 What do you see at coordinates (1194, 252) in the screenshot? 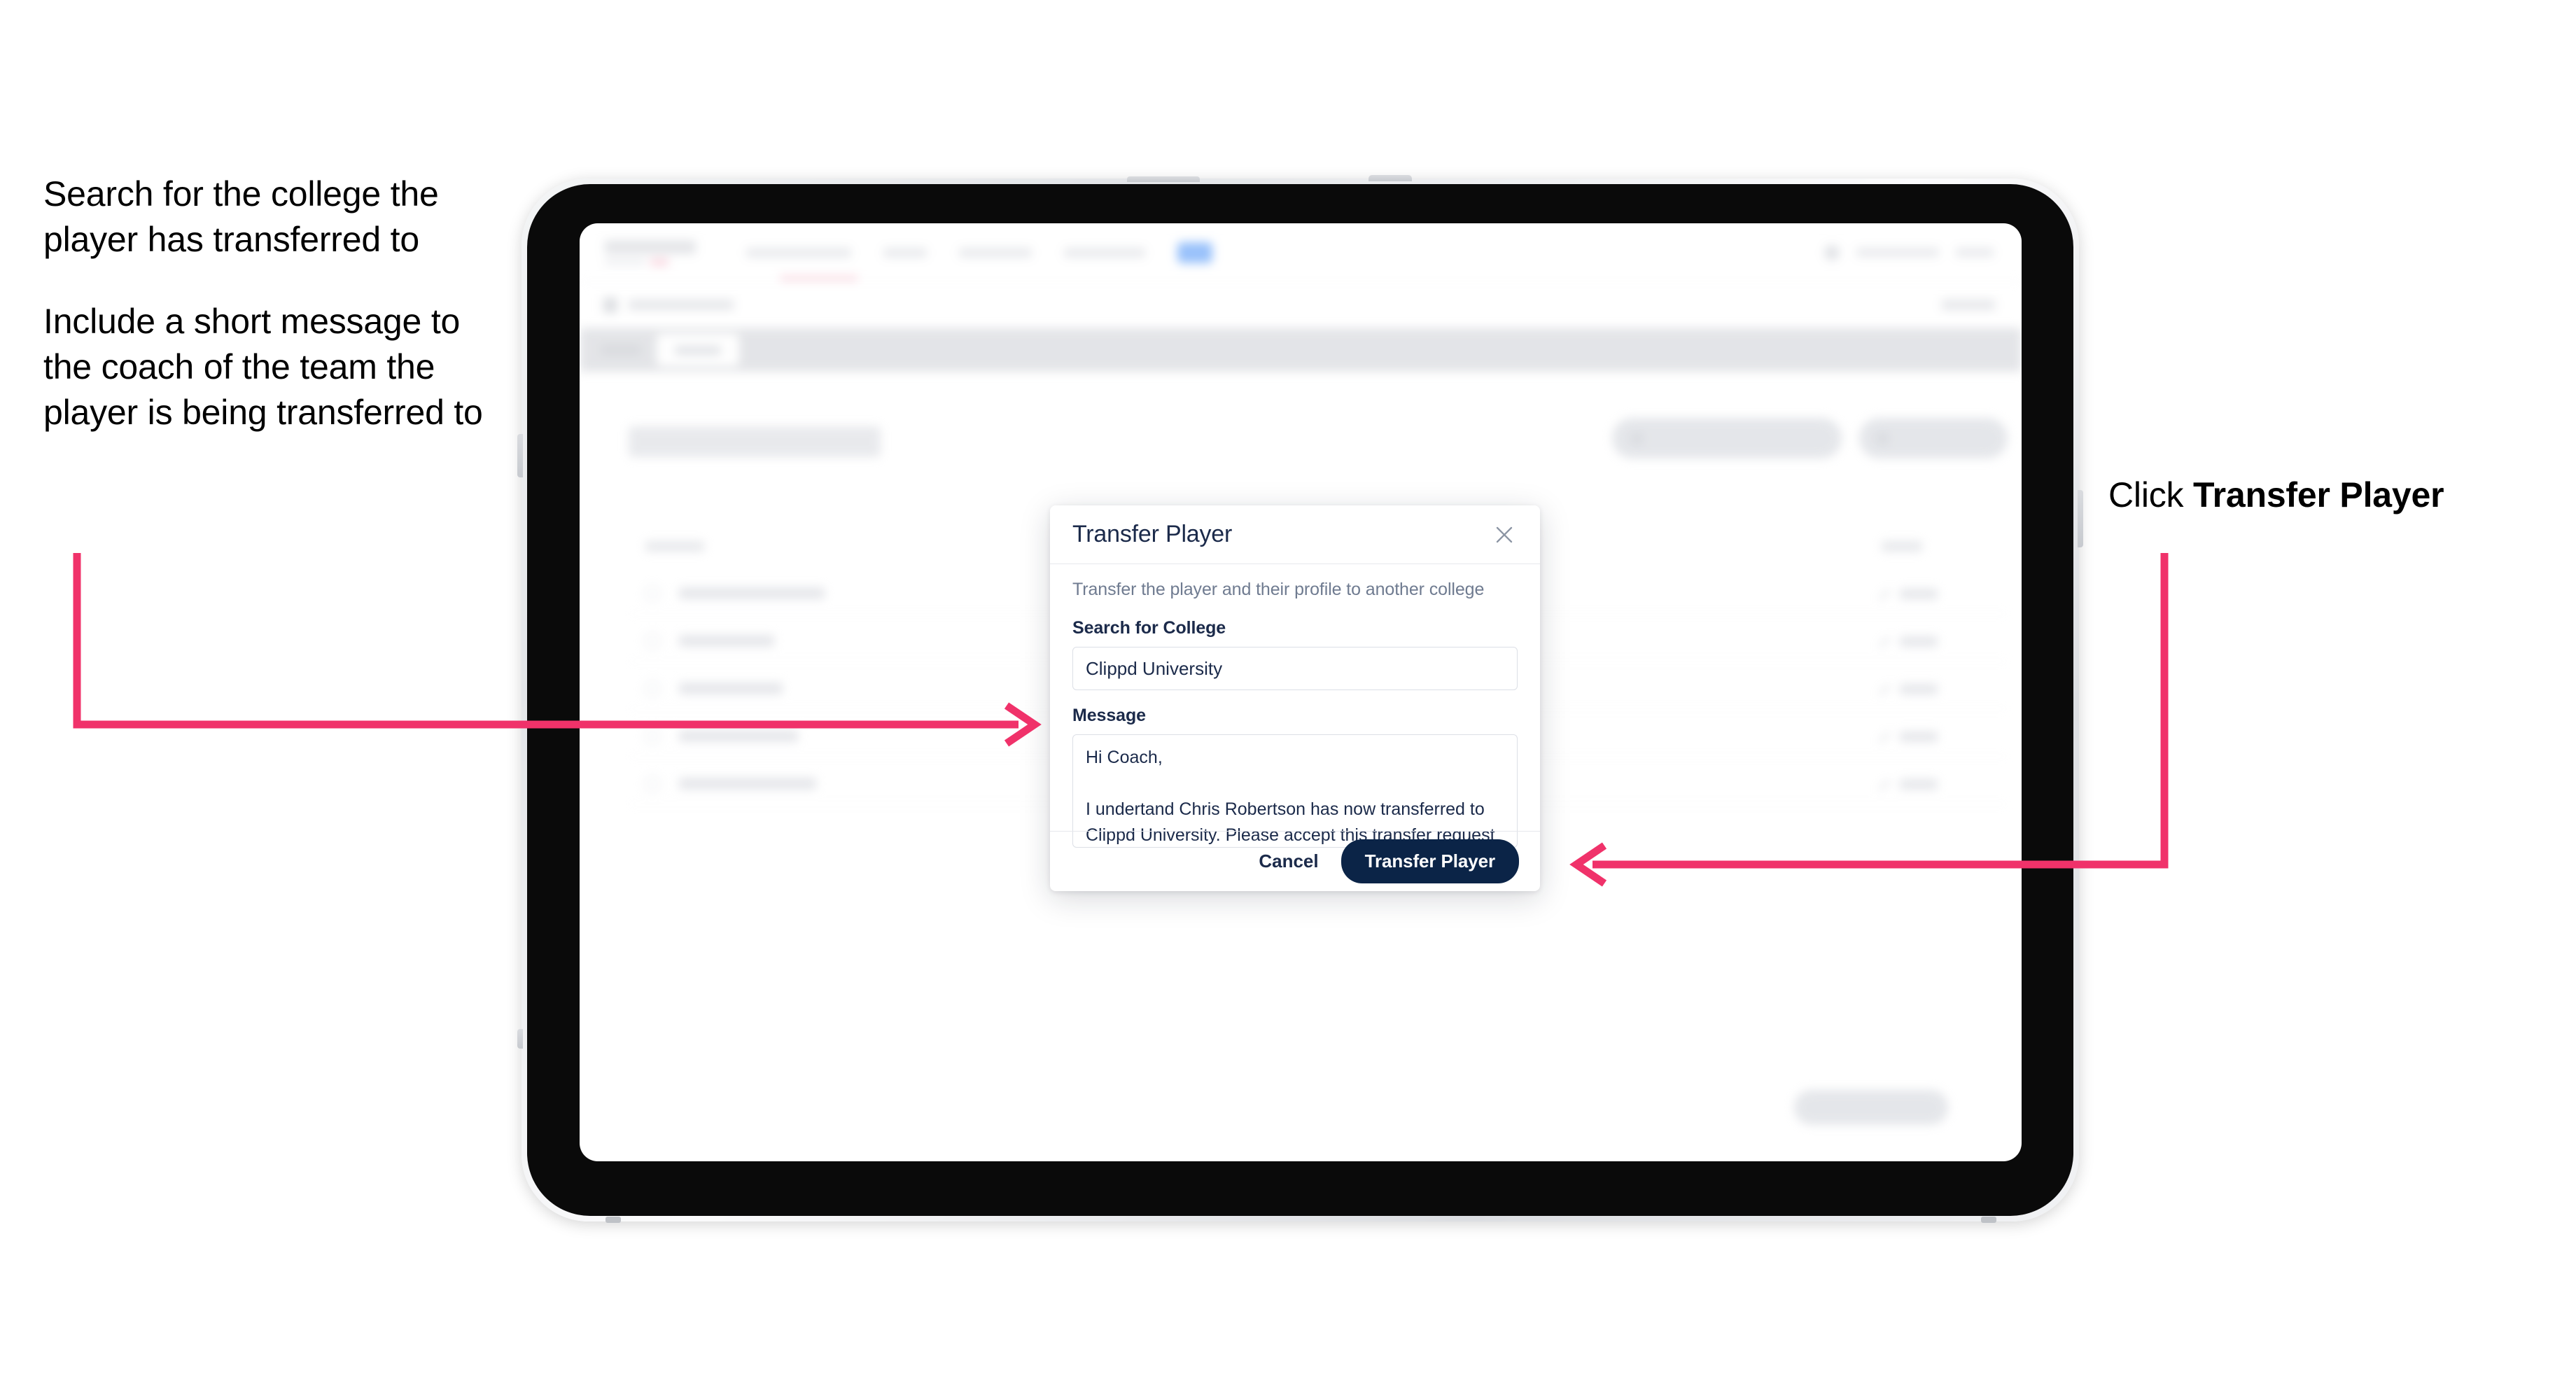
I see `nav-item-5-active` at bounding box center [1194, 252].